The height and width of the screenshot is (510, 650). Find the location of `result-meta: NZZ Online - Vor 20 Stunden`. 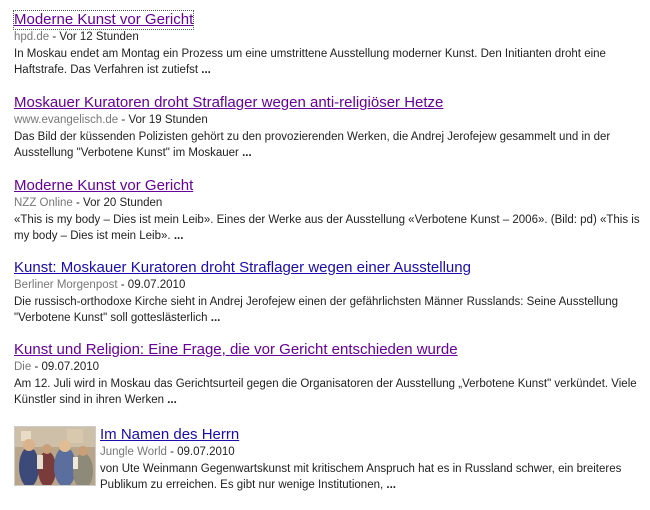

result-meta: NZZ Online - Vor 20 Stunden is located at coordinates (329, 203).